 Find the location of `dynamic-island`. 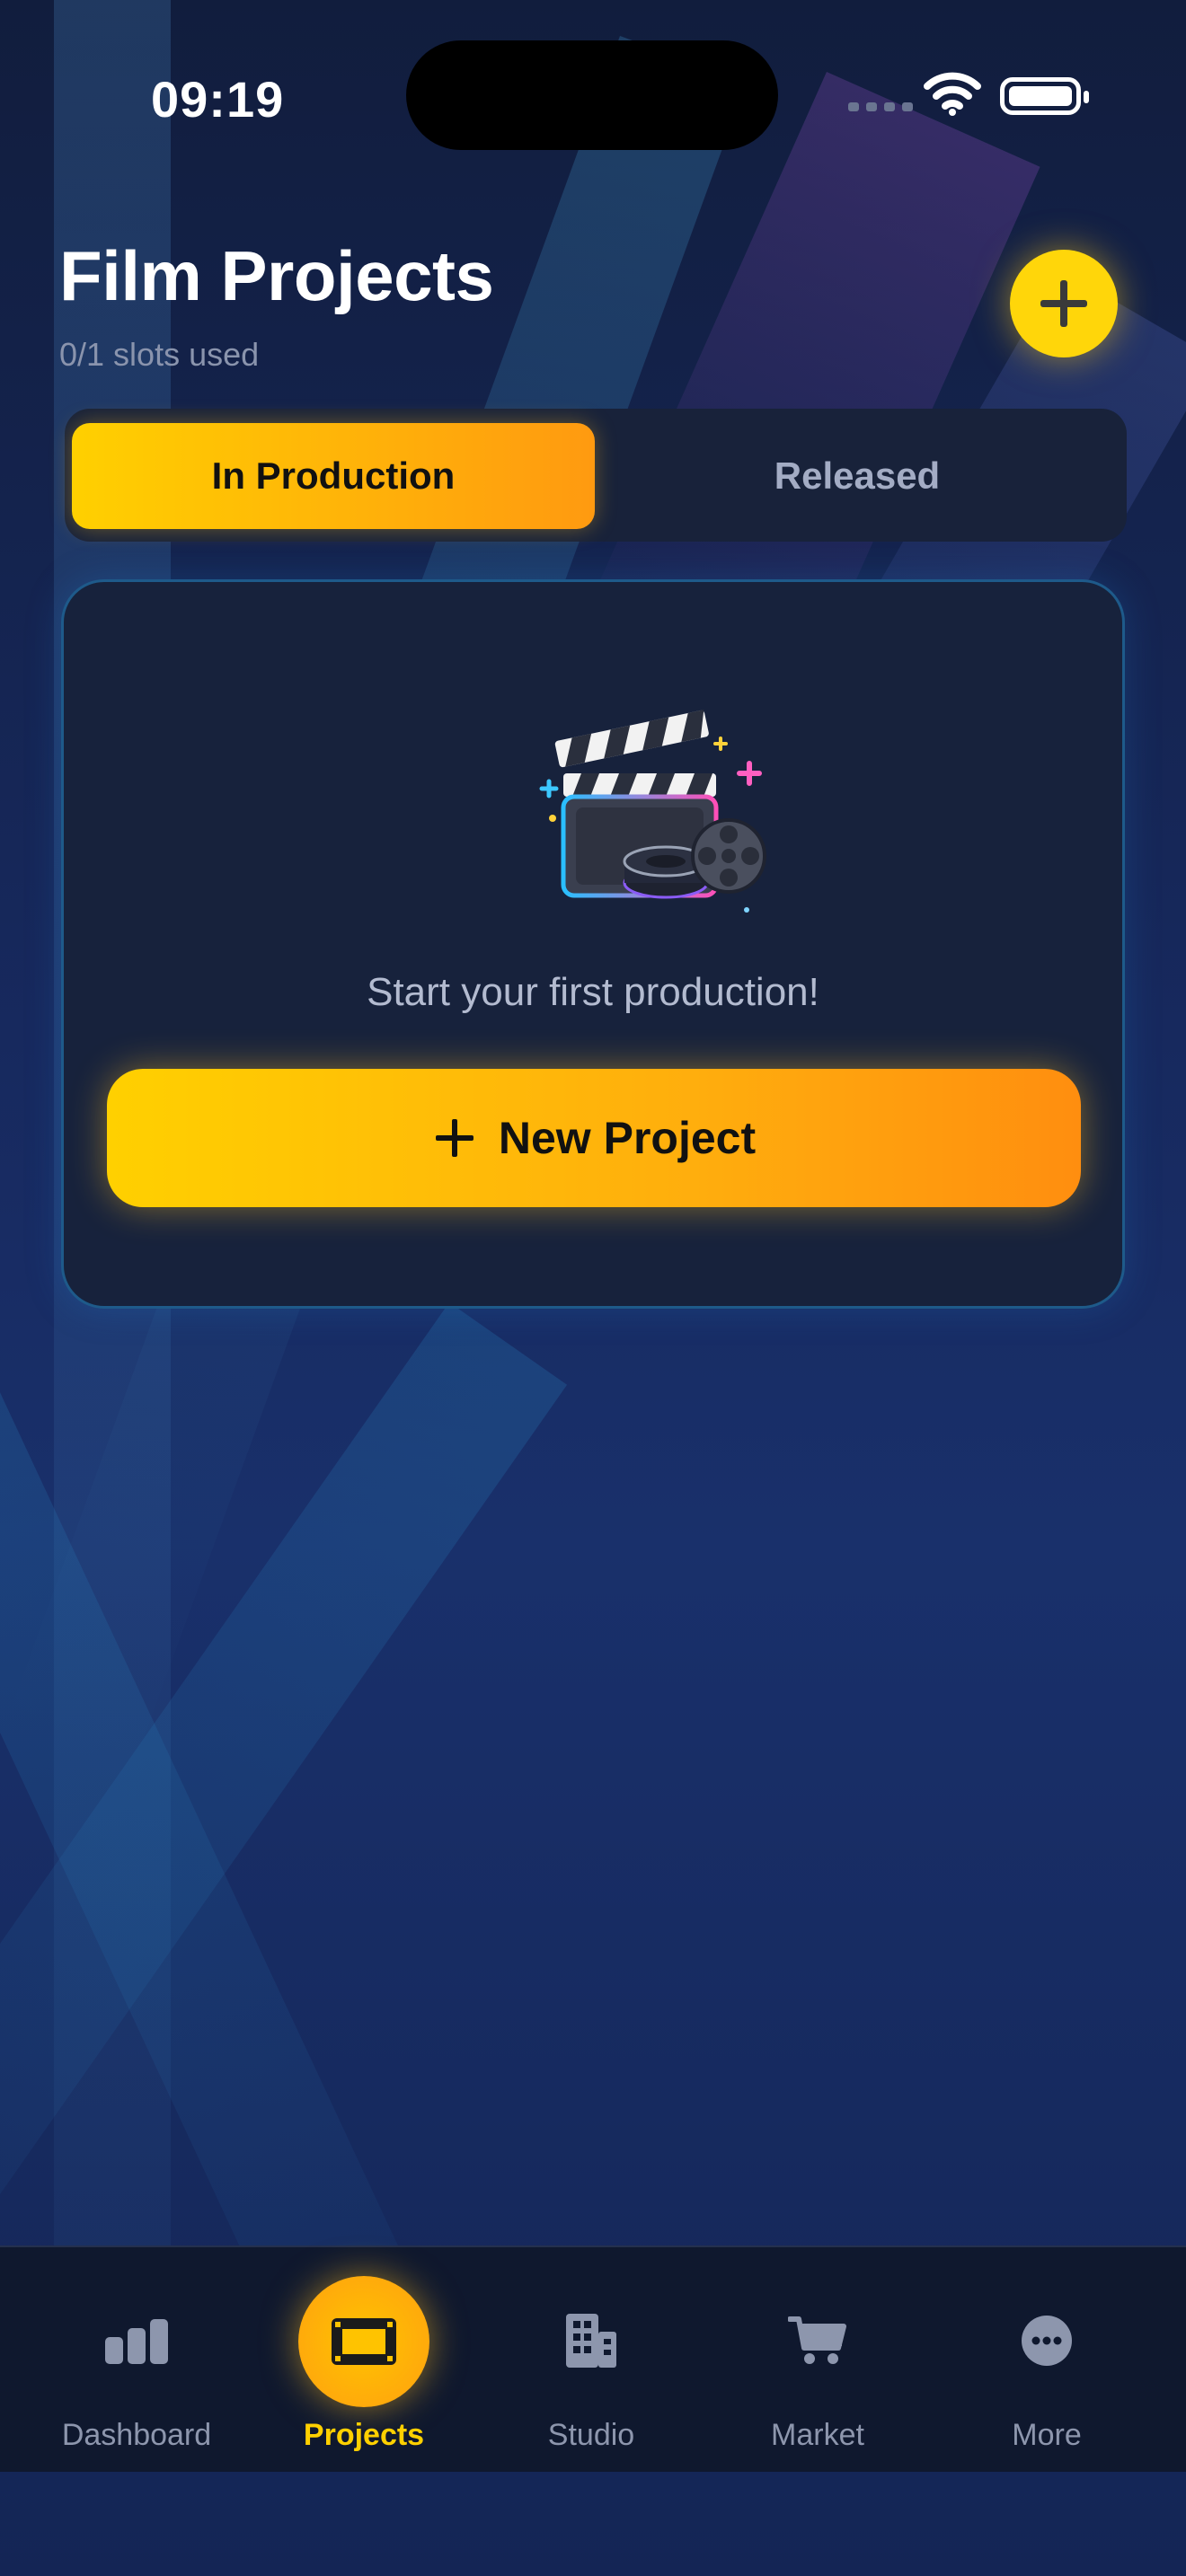

dynamic-island is located at coordinates (592, 95).